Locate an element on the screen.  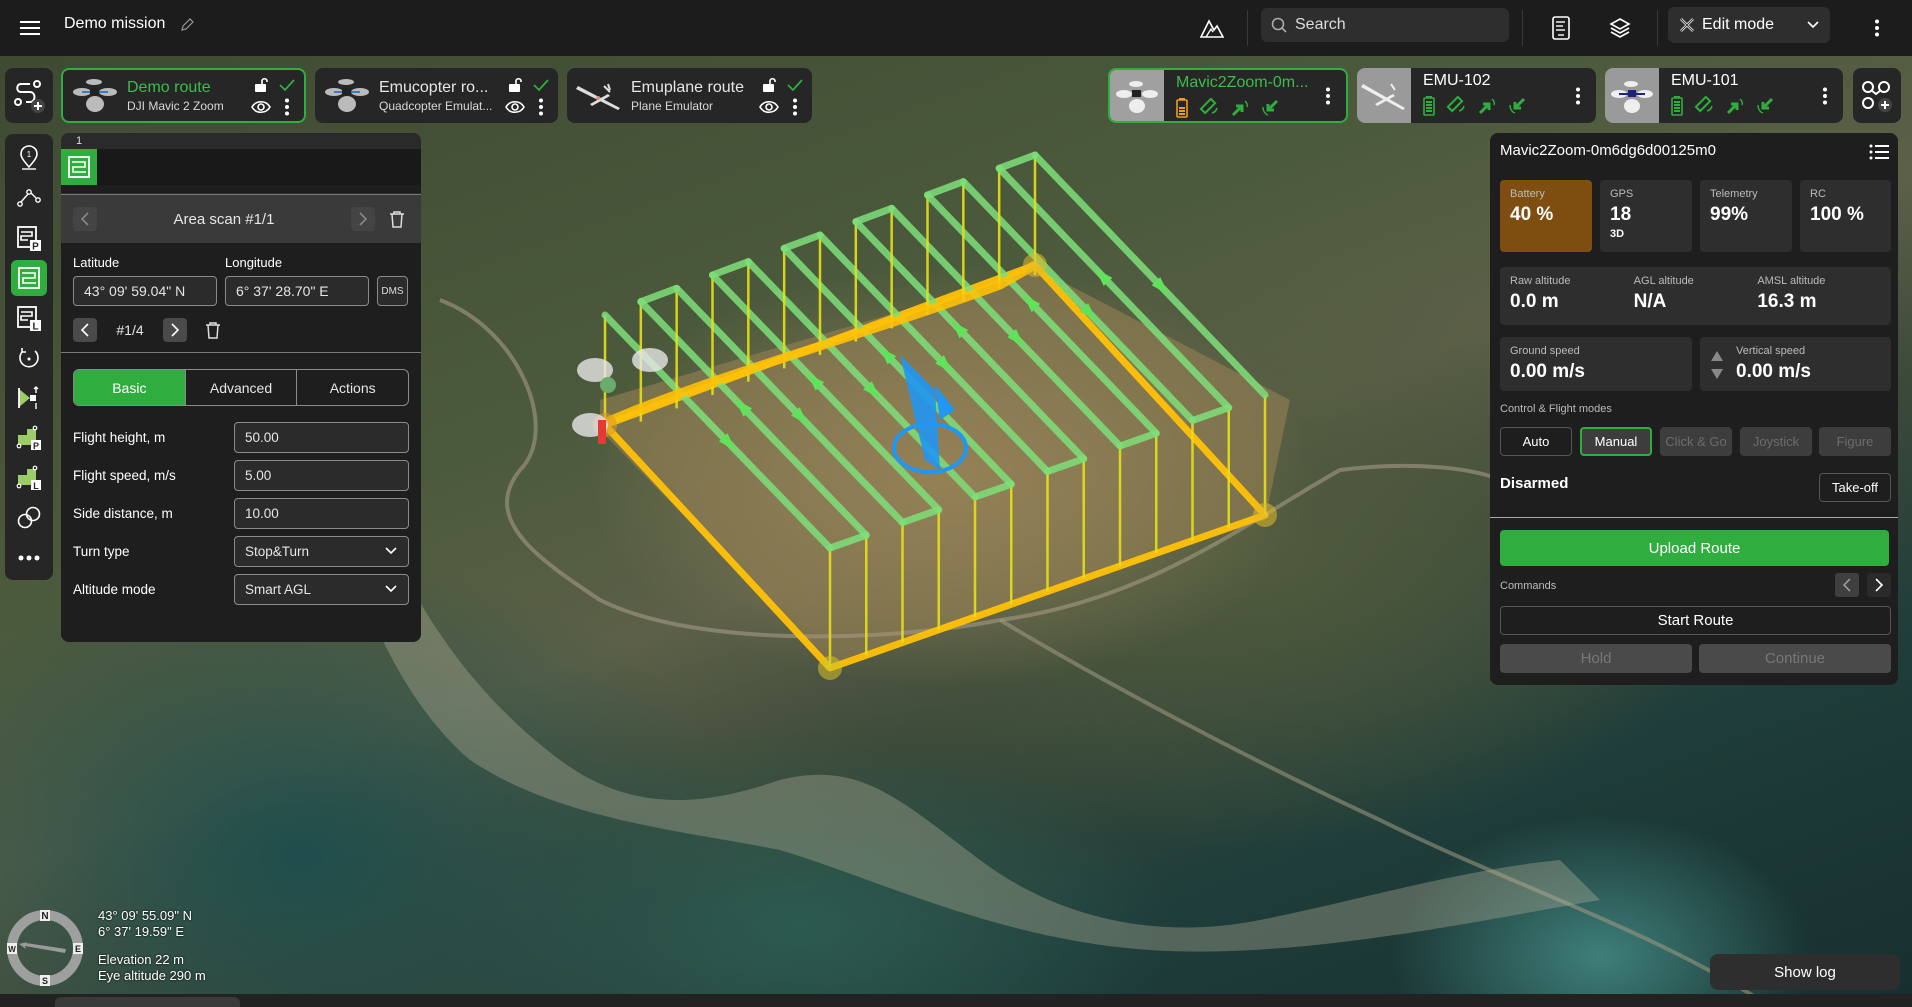
add-route-icon is located at coordinates (29, 96).